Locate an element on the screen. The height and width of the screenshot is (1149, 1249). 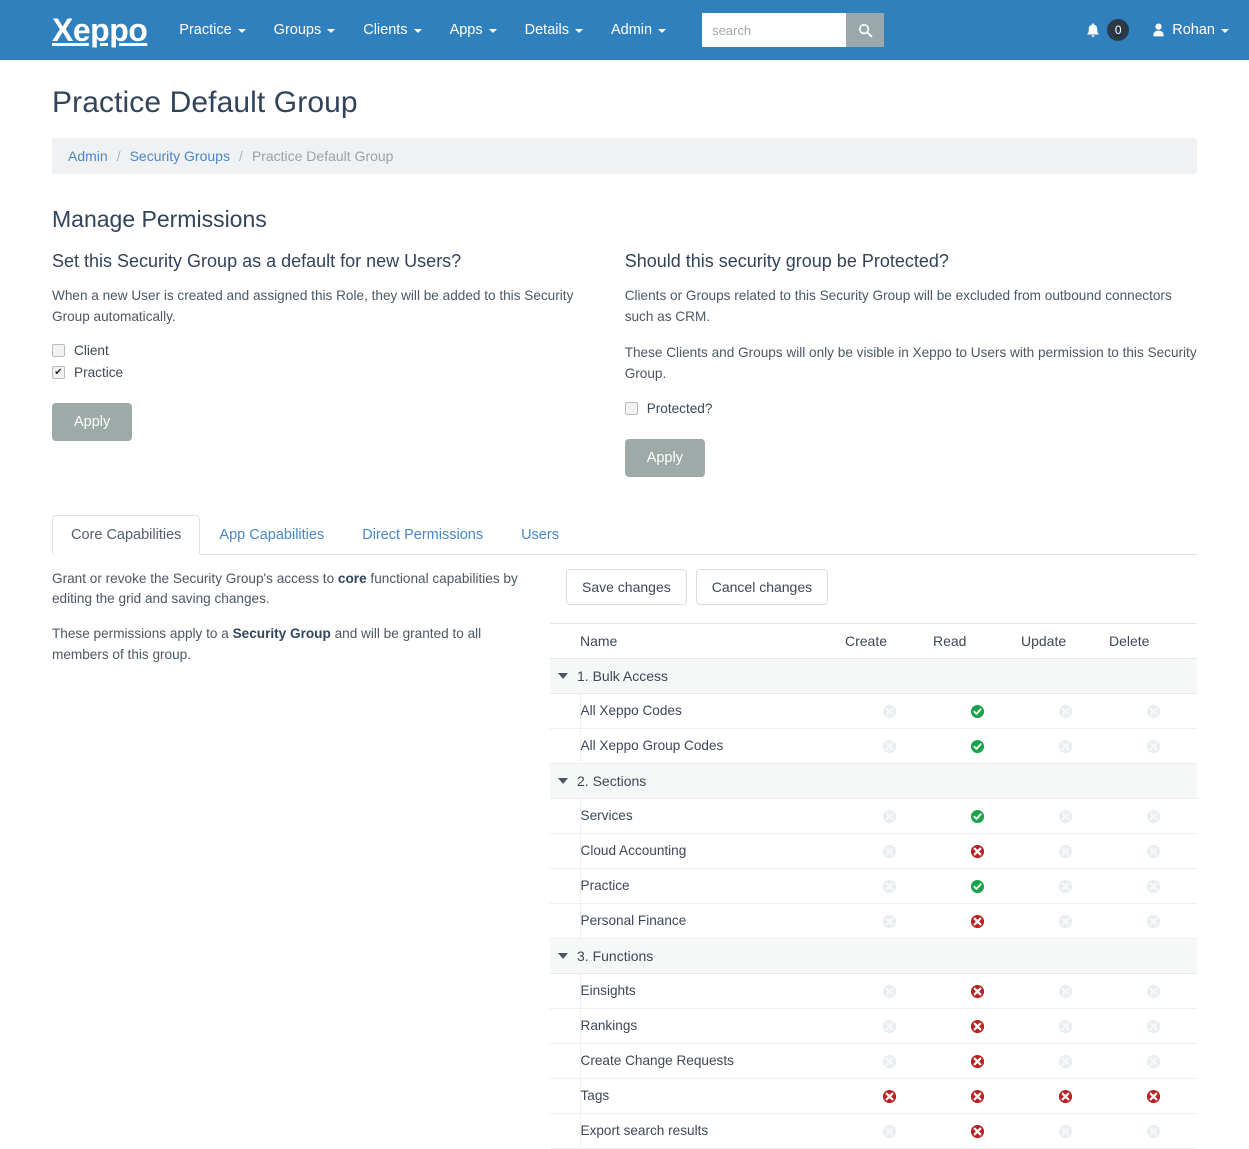
apply-protected-button: Apply is located at coordinates (664, 457).